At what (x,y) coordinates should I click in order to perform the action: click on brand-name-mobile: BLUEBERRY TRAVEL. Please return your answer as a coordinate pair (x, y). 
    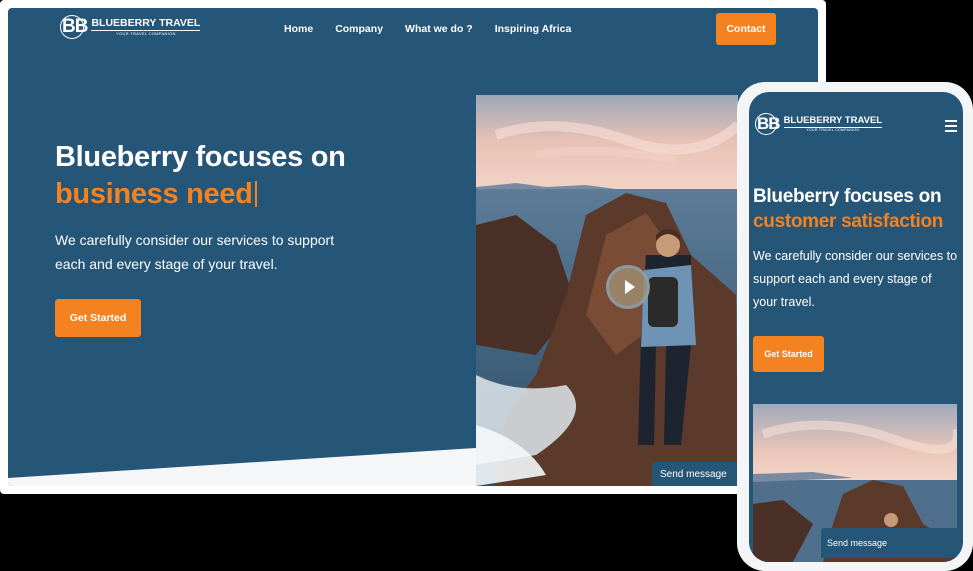
    Looking at the image, I should click on (833, 120).